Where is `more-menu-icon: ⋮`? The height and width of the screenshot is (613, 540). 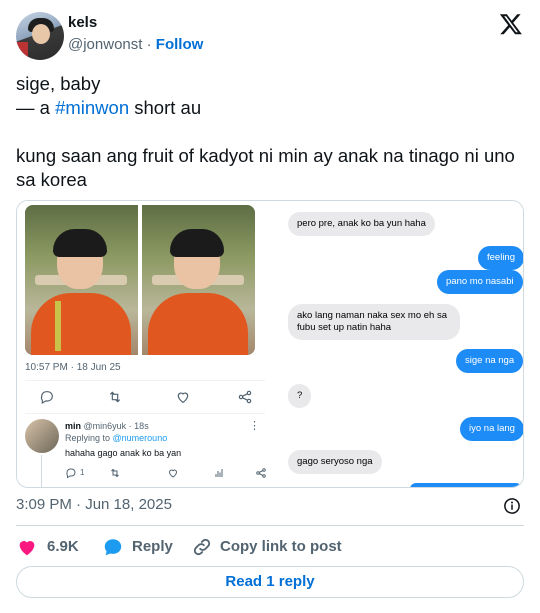
more-menu-icon: ⋮ is located at coordinates (254, 426).